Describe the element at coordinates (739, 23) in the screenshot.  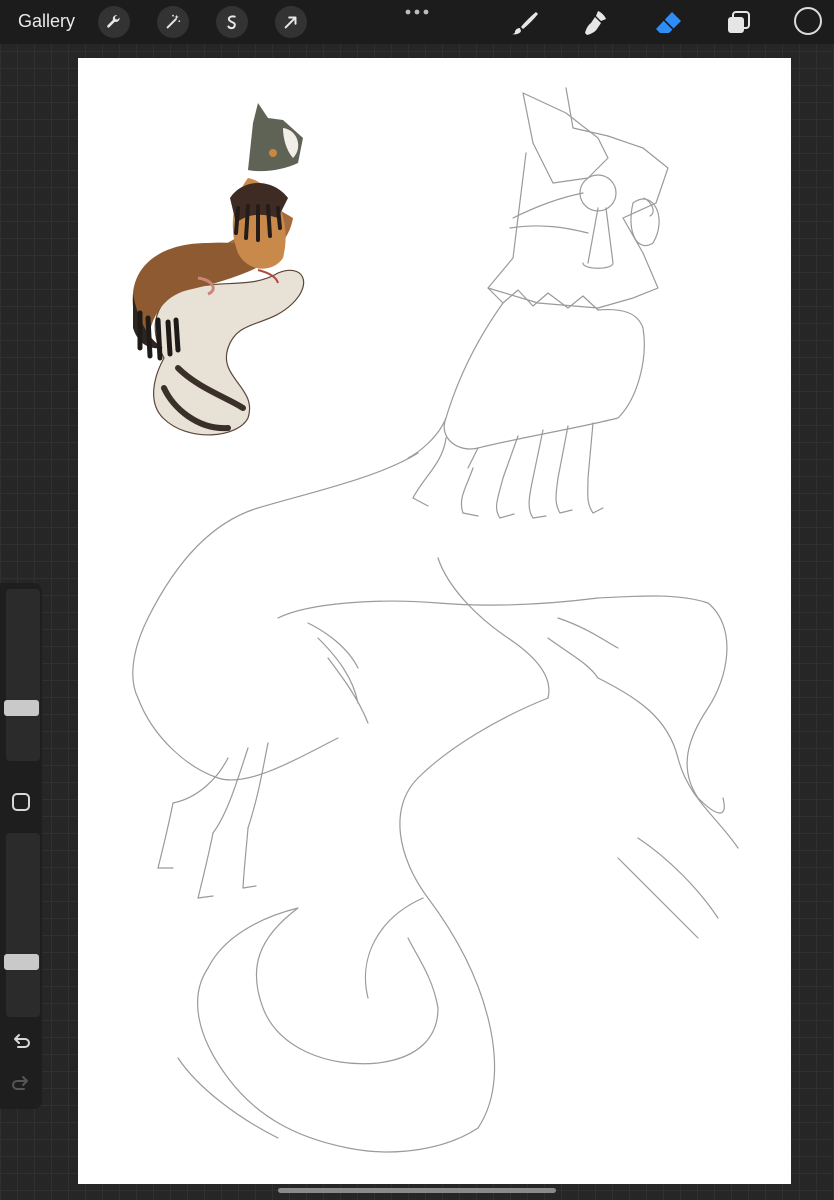
I see `layers-icon` at that location.